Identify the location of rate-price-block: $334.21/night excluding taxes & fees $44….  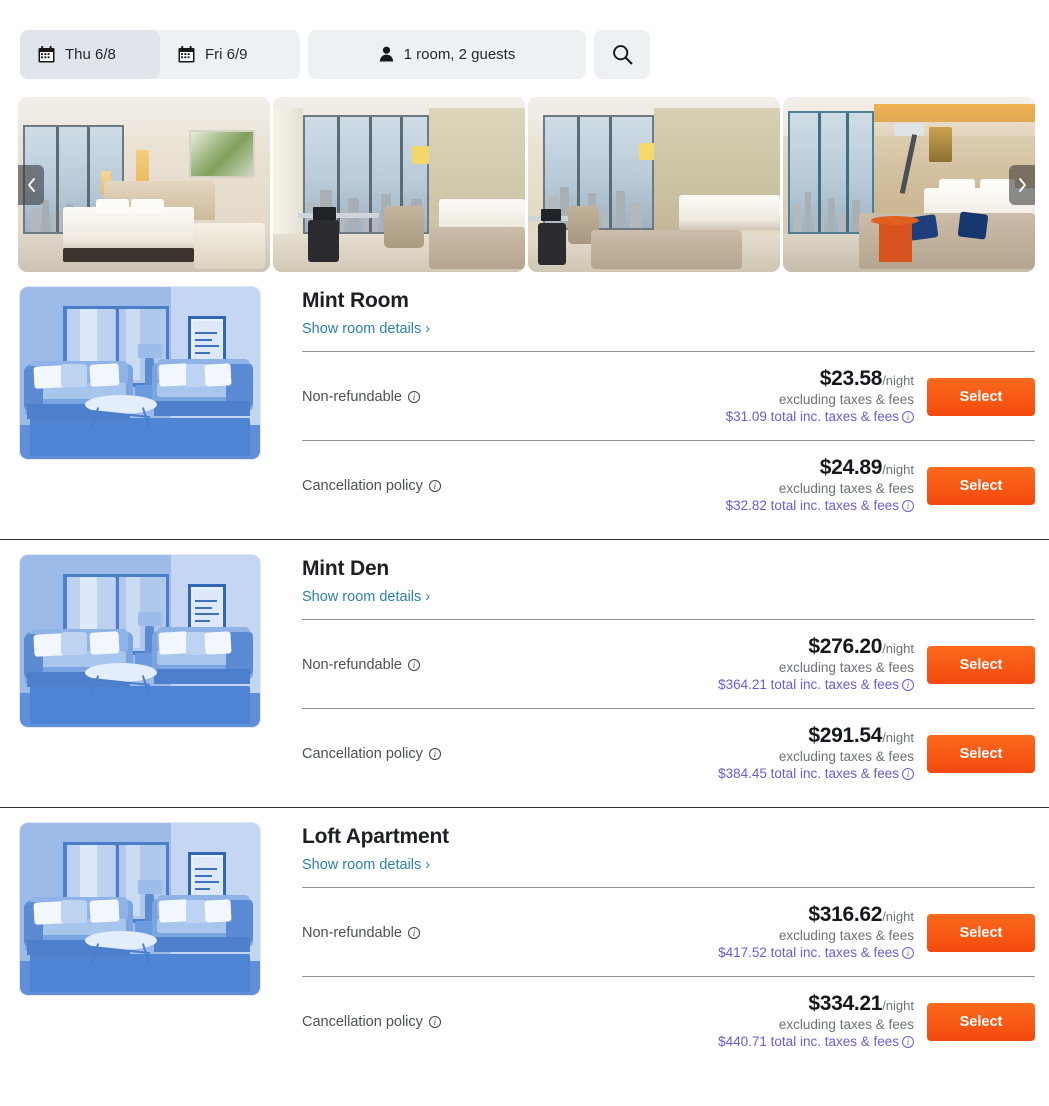
(822, 1022).